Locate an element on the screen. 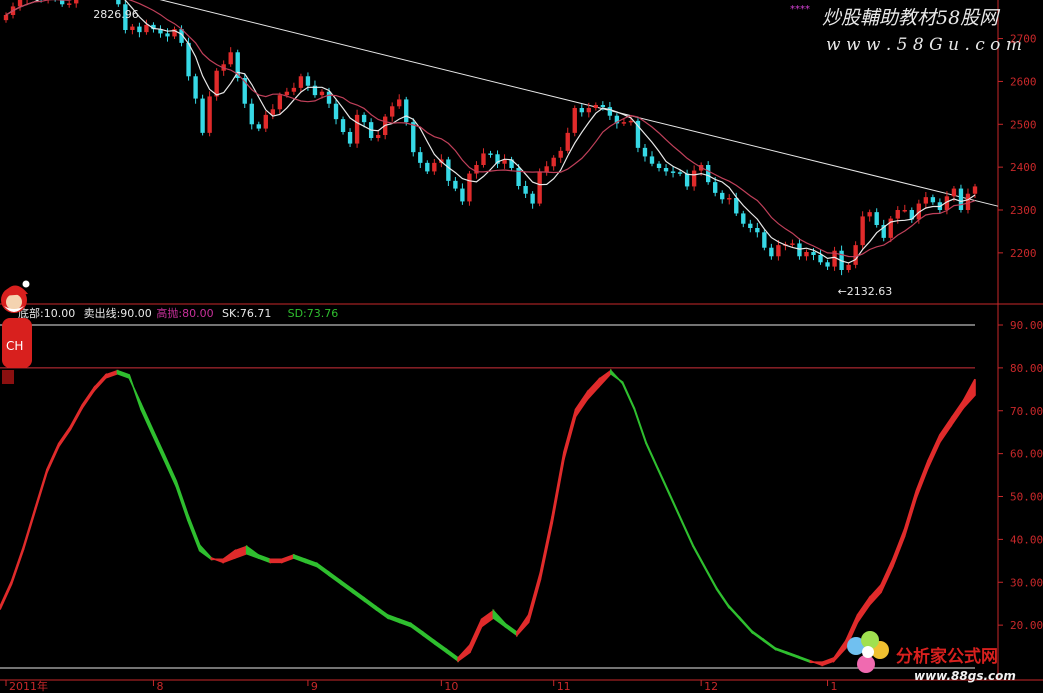  low-annotation: ←2132.63 is located at coordinates (865, 291).